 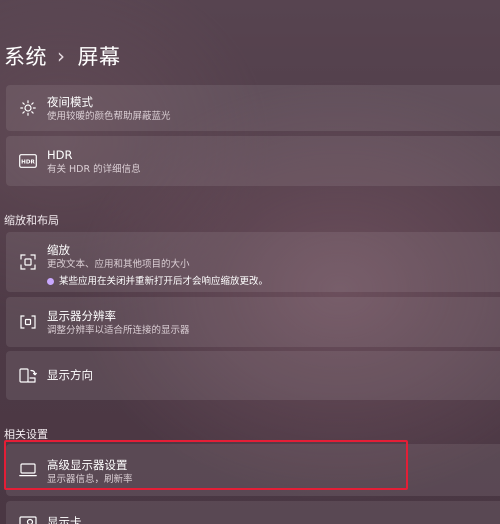 What do you see at coordinates (253, 375) in the screenshot?
I see `setting-orientation: 显示方向` at bounding box center [253, 375].